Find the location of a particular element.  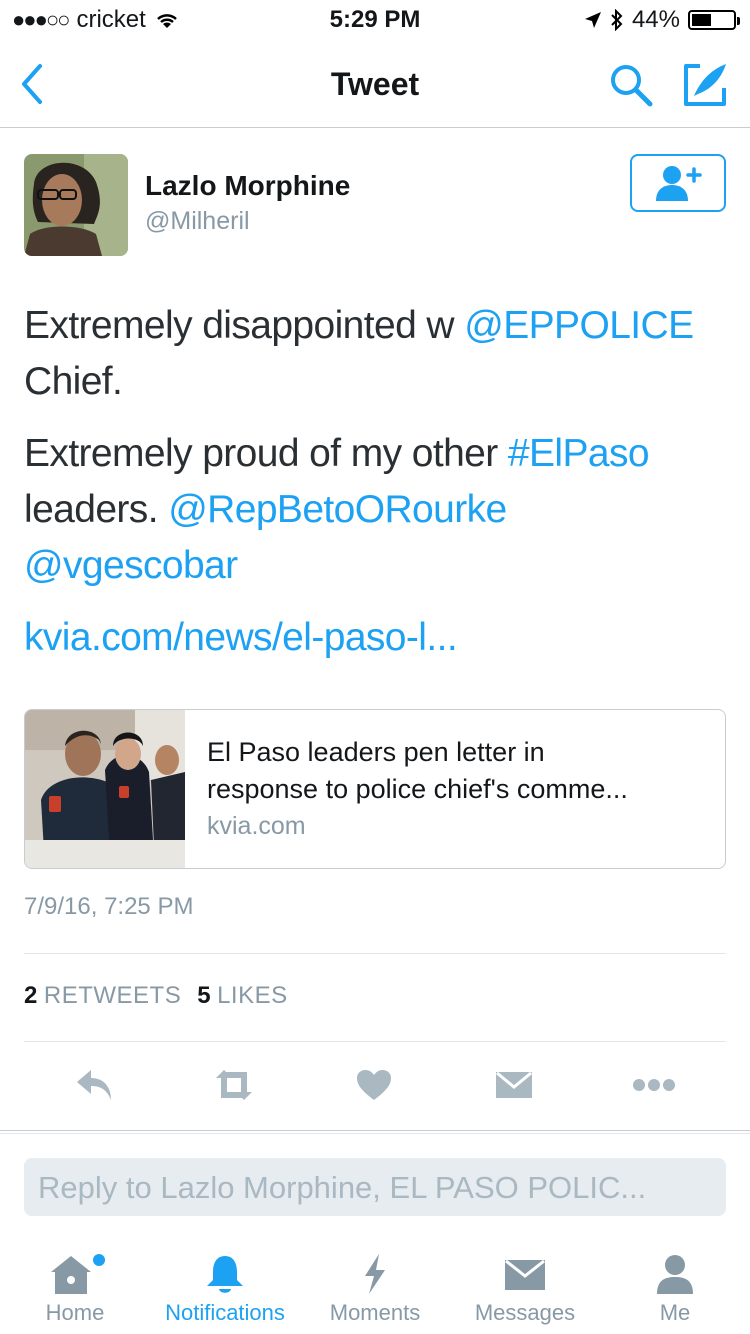

tab-bar: Home Notifications Moments Messages Me is located at coordinates (375, 1289).